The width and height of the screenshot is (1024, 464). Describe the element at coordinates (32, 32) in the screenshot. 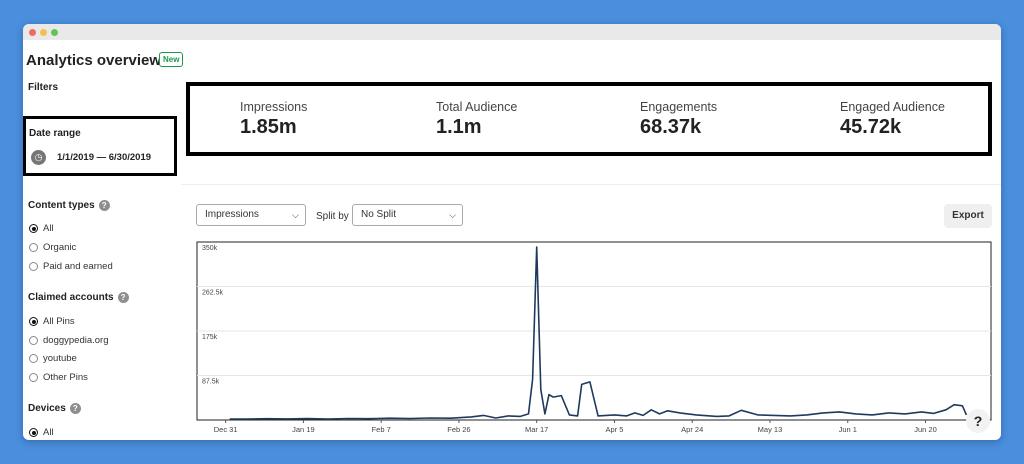

I see `close-window-icon` at that location.